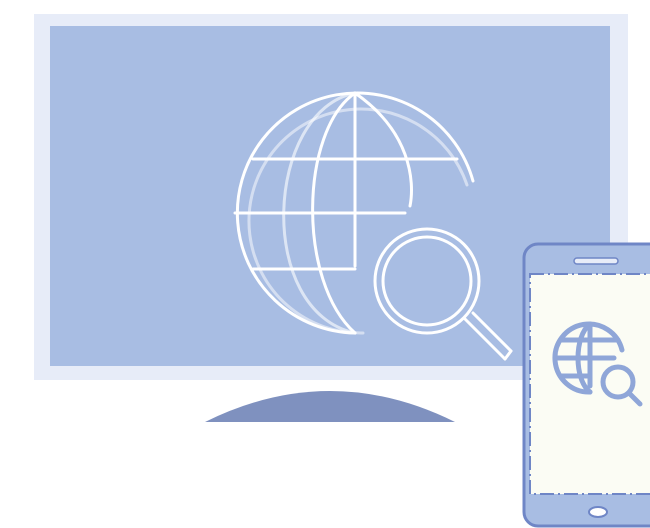  I want to click on monitor-stand, so click(330, 406).